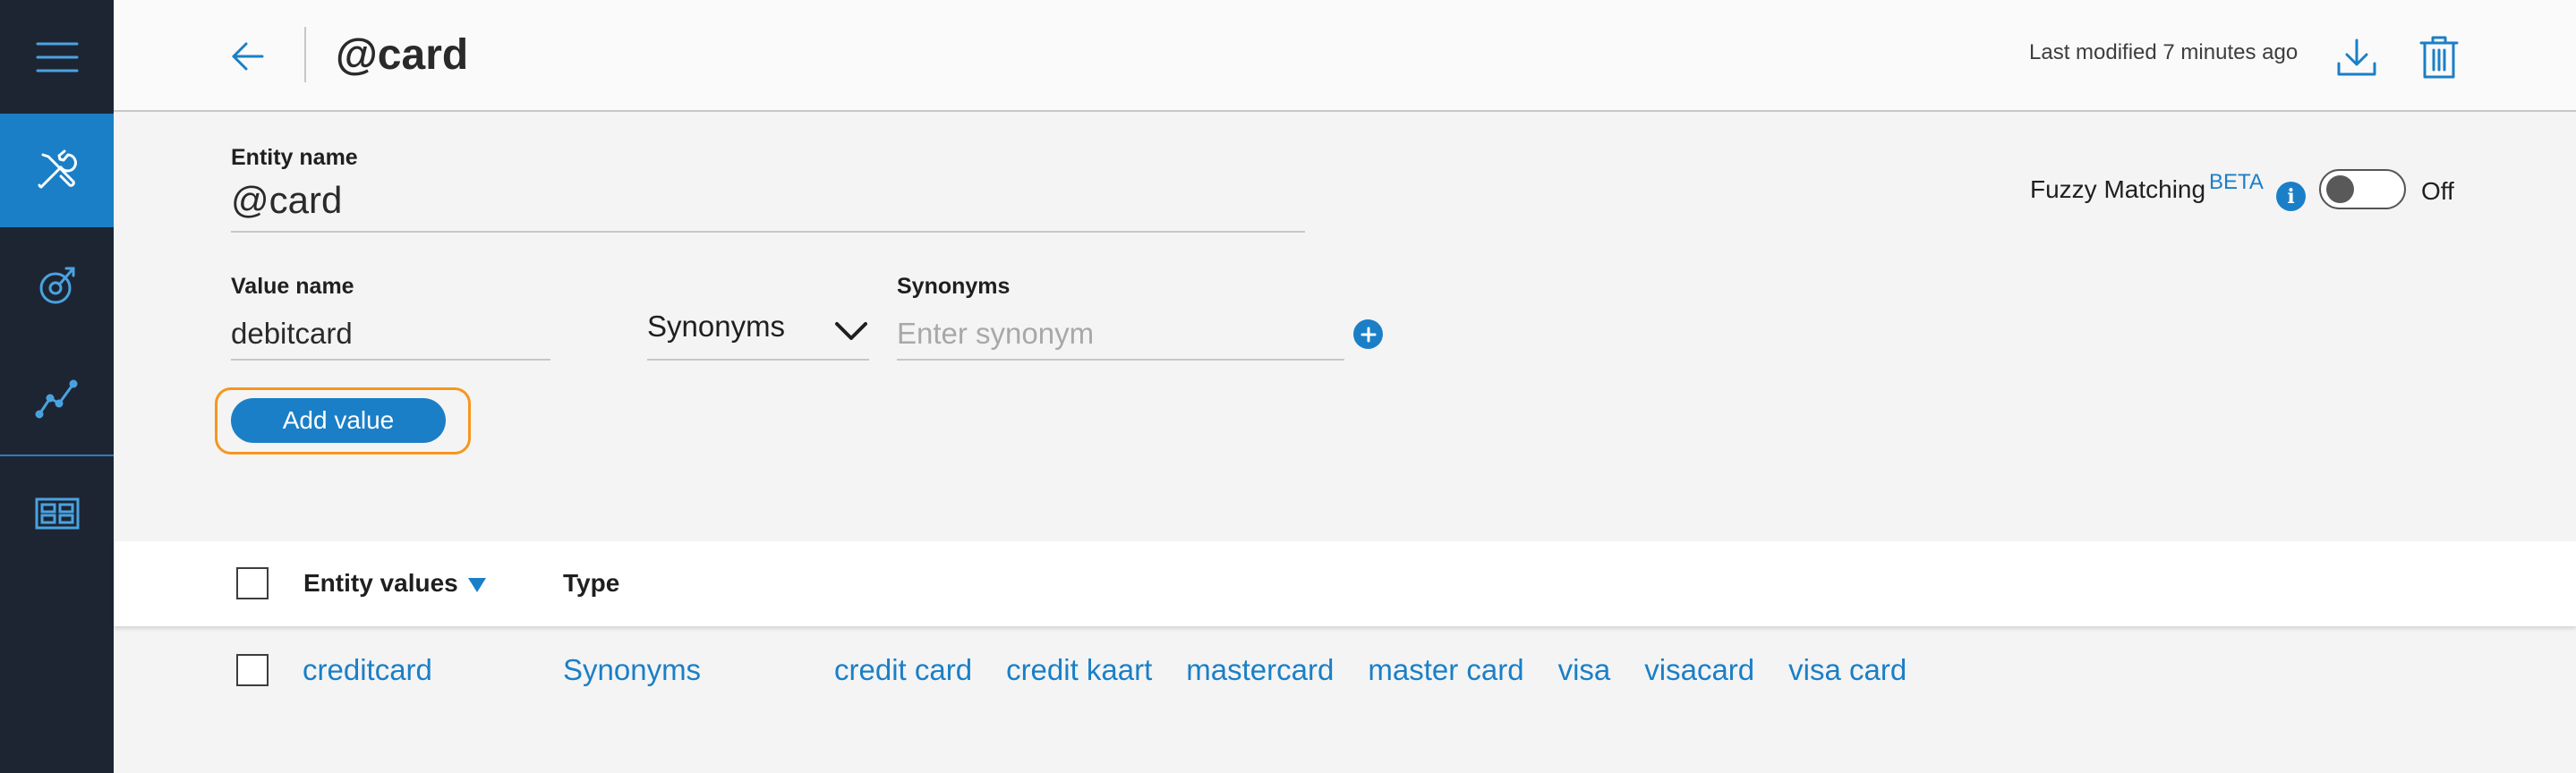  Describe the element at coordinates (591, 583) in the screenshot. I see `column-header-type: Type` at that location.